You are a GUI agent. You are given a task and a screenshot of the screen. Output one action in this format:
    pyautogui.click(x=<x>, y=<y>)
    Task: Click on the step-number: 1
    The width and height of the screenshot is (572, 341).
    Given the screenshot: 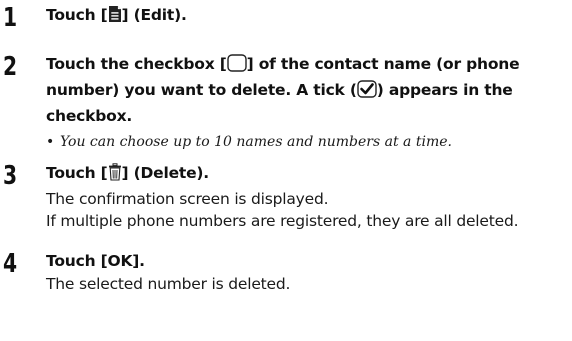 What is the action you would take?
    pyautogui.click(x=10, y=18)
    